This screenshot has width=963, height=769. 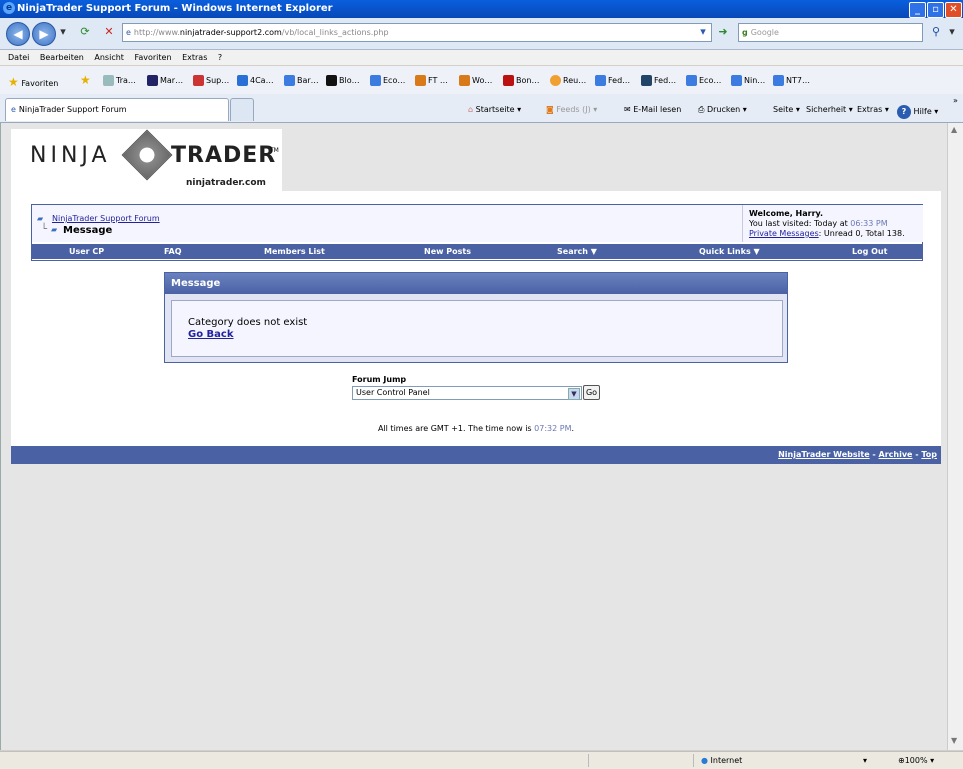 What do you see at coordinates (44, 34) in the screenshot?
I see `forward-button: ▶` at bounding box center [44, 34].